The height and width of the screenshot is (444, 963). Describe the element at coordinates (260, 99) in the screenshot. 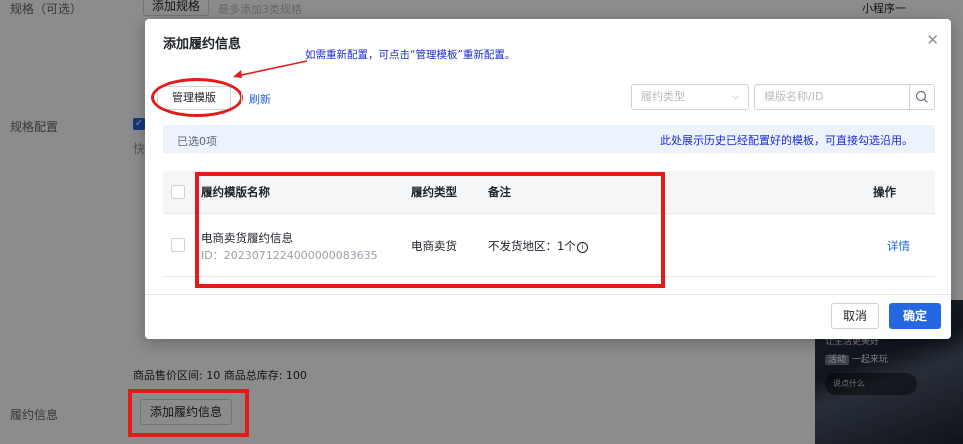

I see `refresh-link: 刷新` at that location.